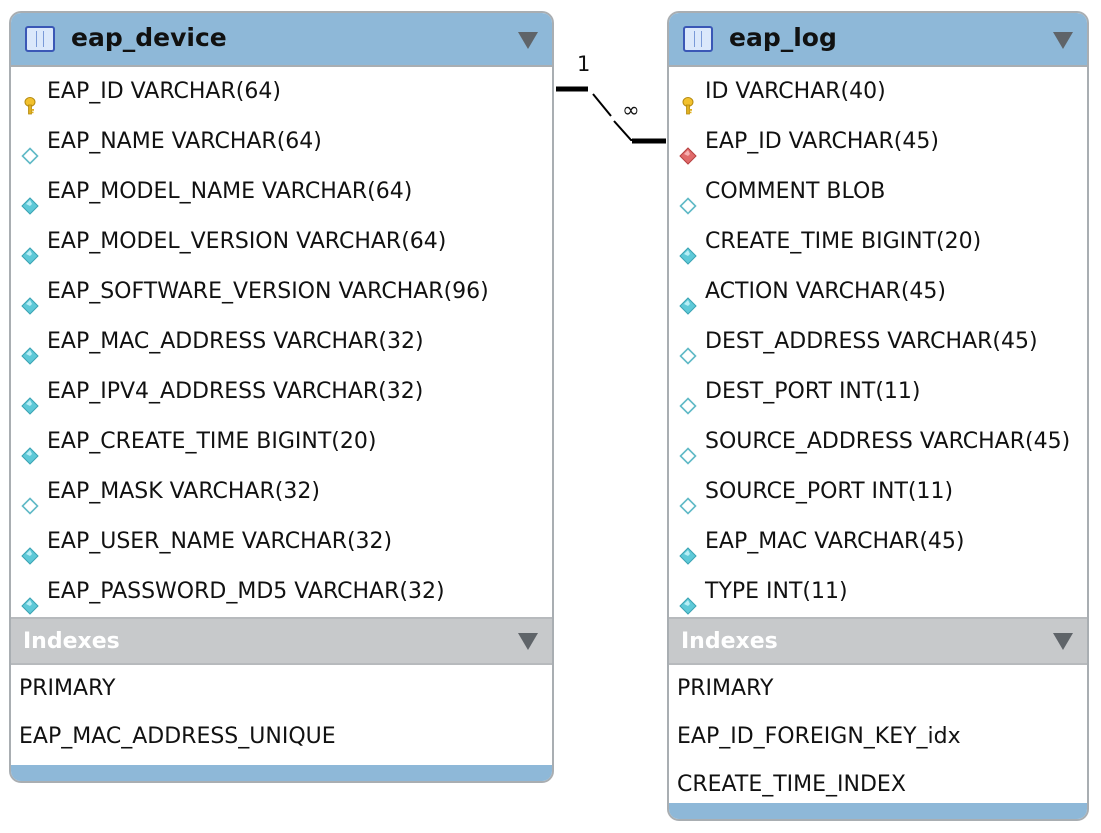  Describe the element at coordinates (220, 541) in the screenshot. I see `column-label: EAP_USER_NAME VARCHAR(32)` at that location.